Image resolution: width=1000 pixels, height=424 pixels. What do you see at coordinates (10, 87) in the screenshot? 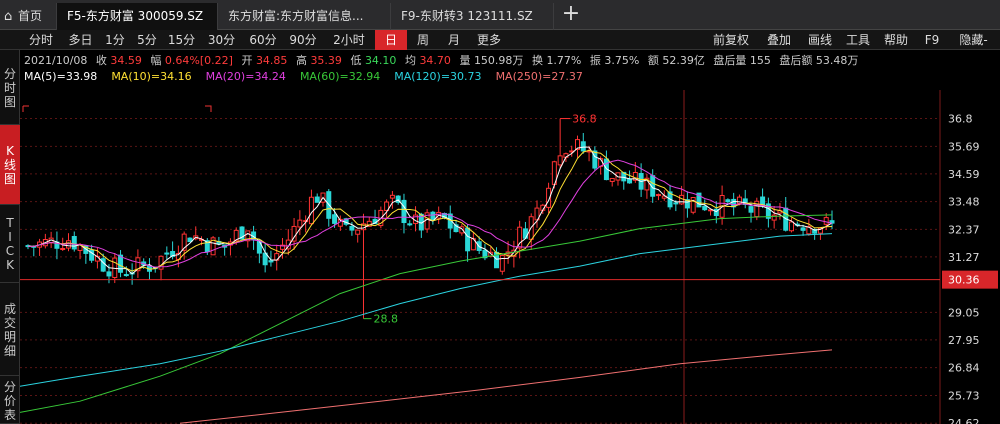
I see `sidebar-intraday: 分 时 图` at bounding box center [10, 87].